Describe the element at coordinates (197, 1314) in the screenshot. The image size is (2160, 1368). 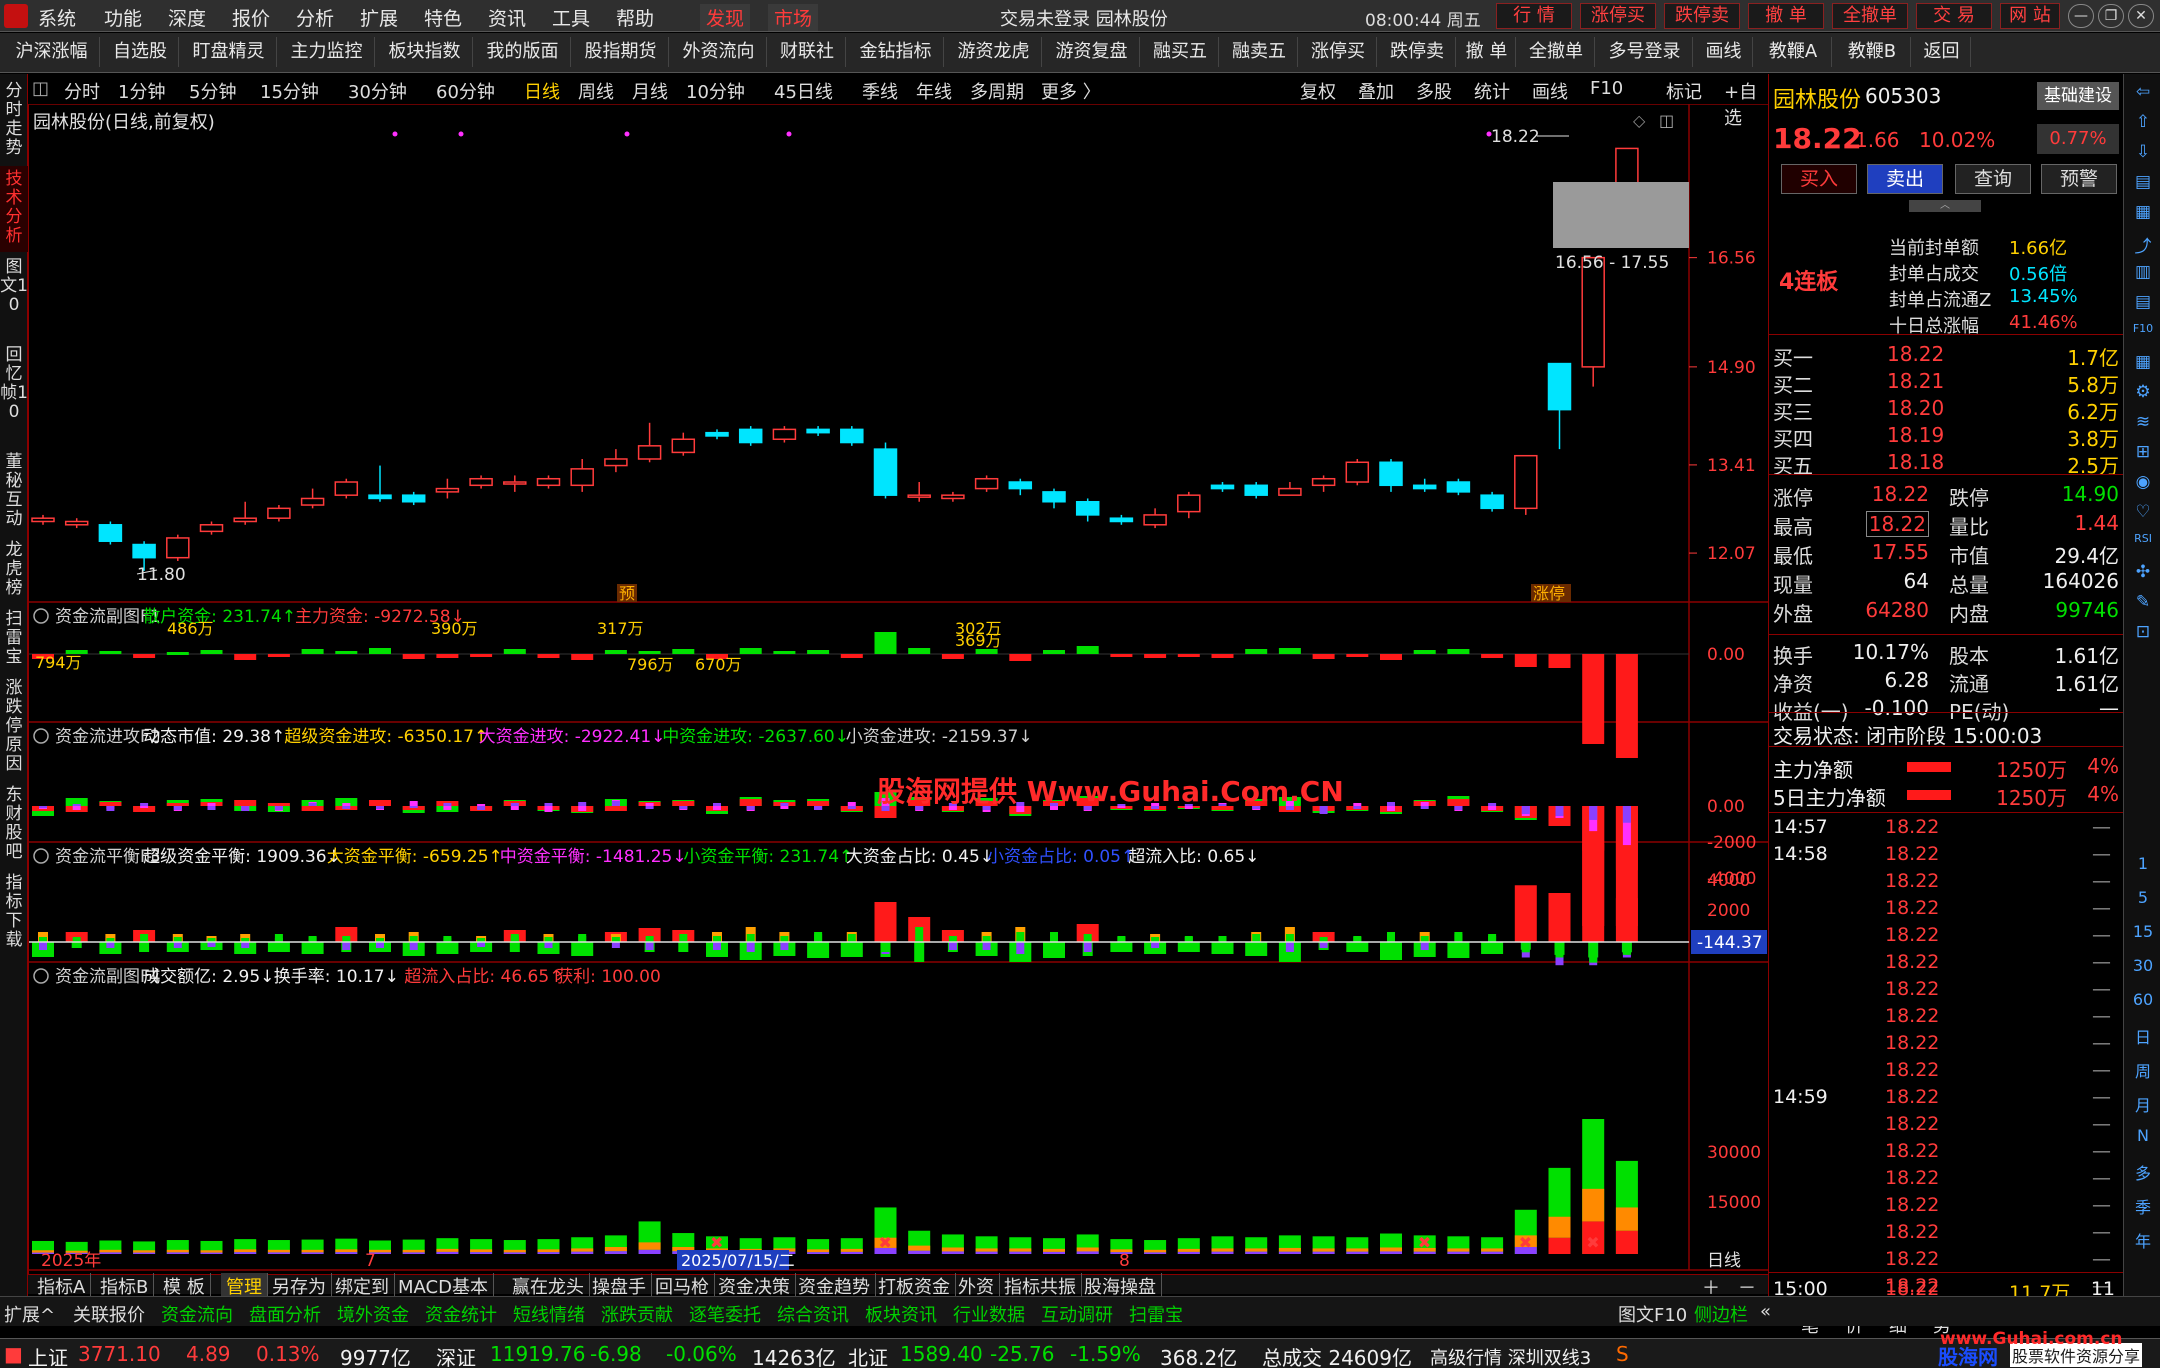
I see `link-item: 资金流向` at that location.